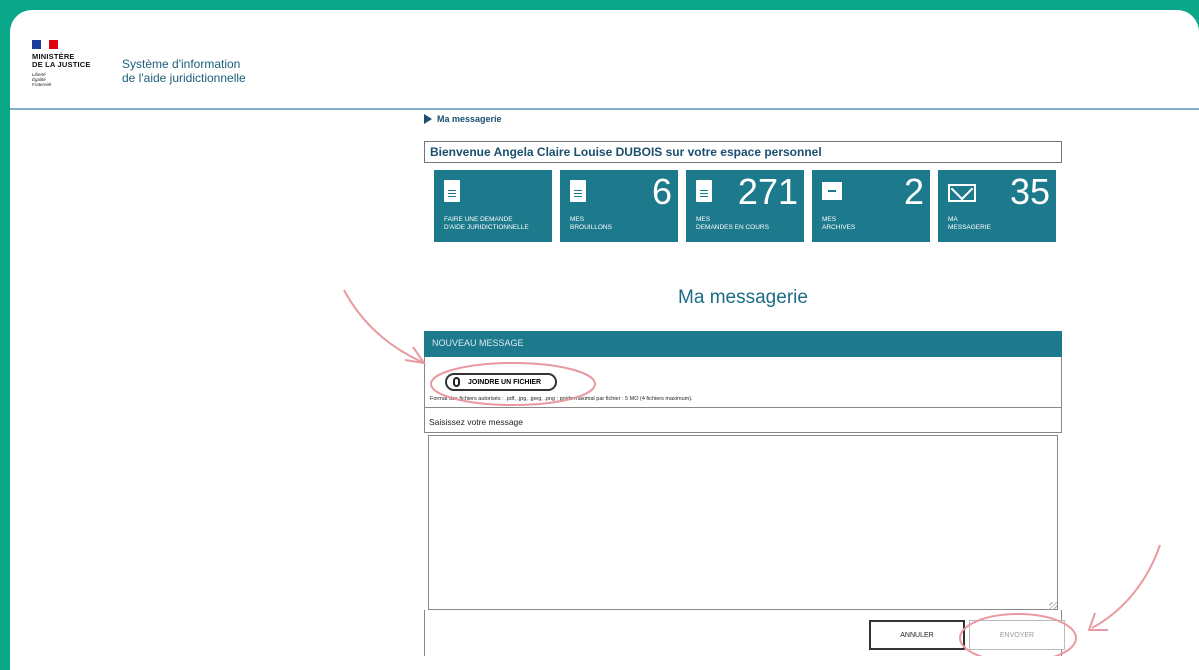 This screenshot has height=670, width=1199. I want to click on tile-messaging: 35 MA MESSAGERIE, so click(997, 206).